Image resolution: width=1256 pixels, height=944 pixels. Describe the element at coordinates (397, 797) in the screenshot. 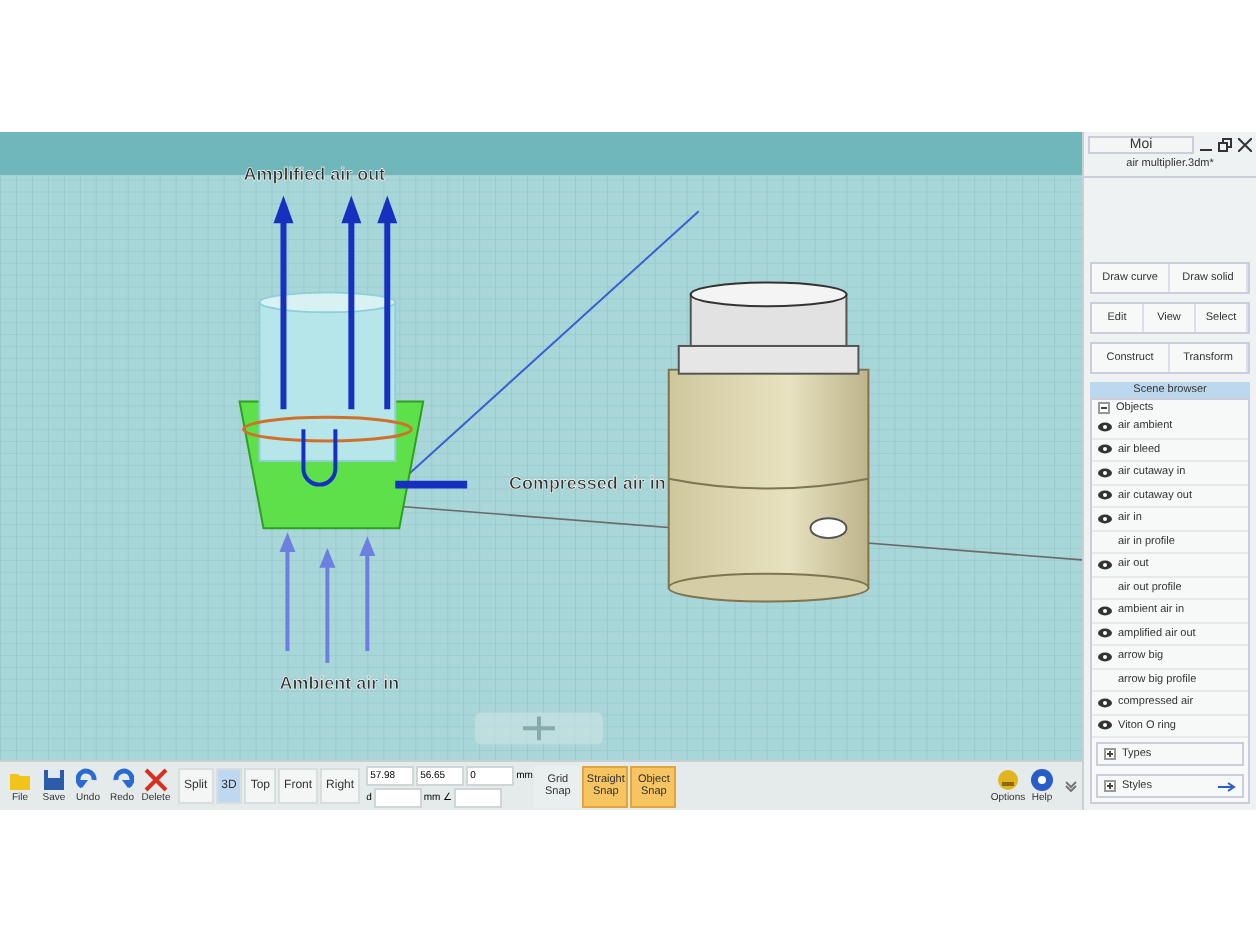

I see `distance-field` at that location.